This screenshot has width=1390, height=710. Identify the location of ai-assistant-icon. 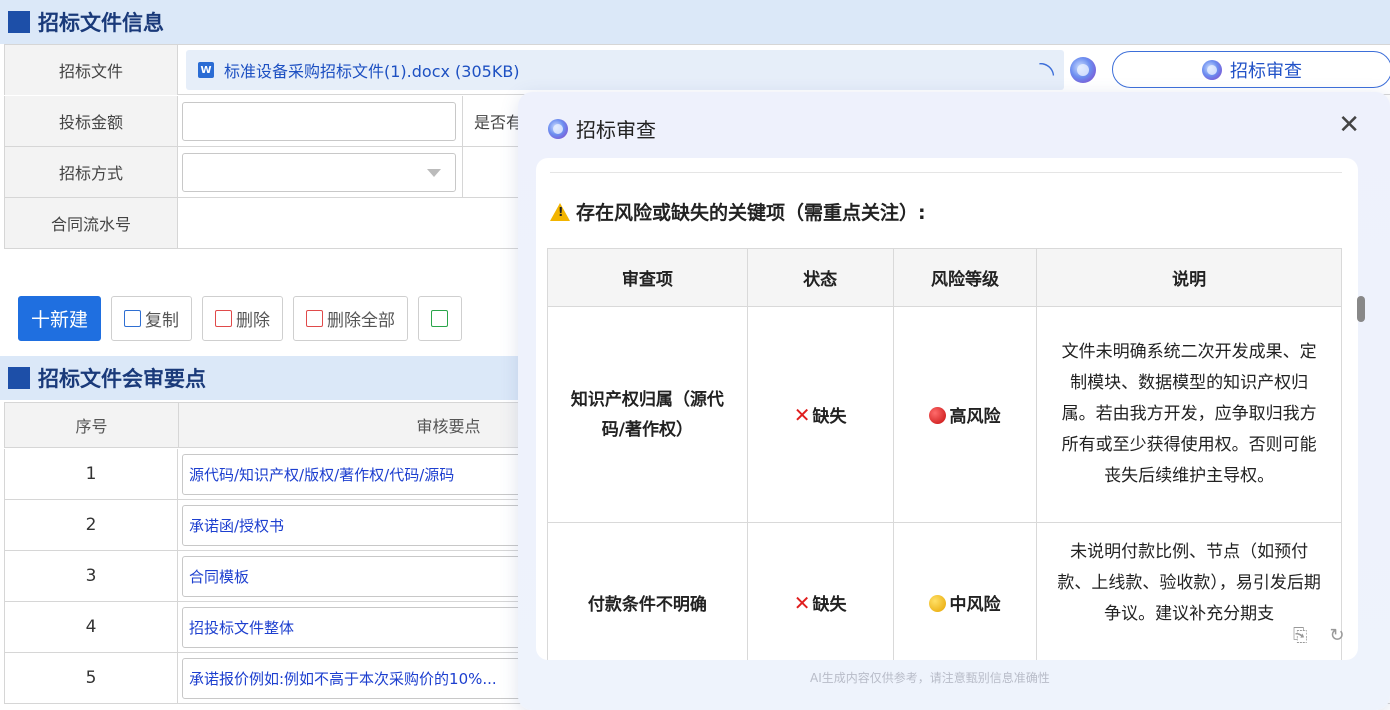
(1083, 70).